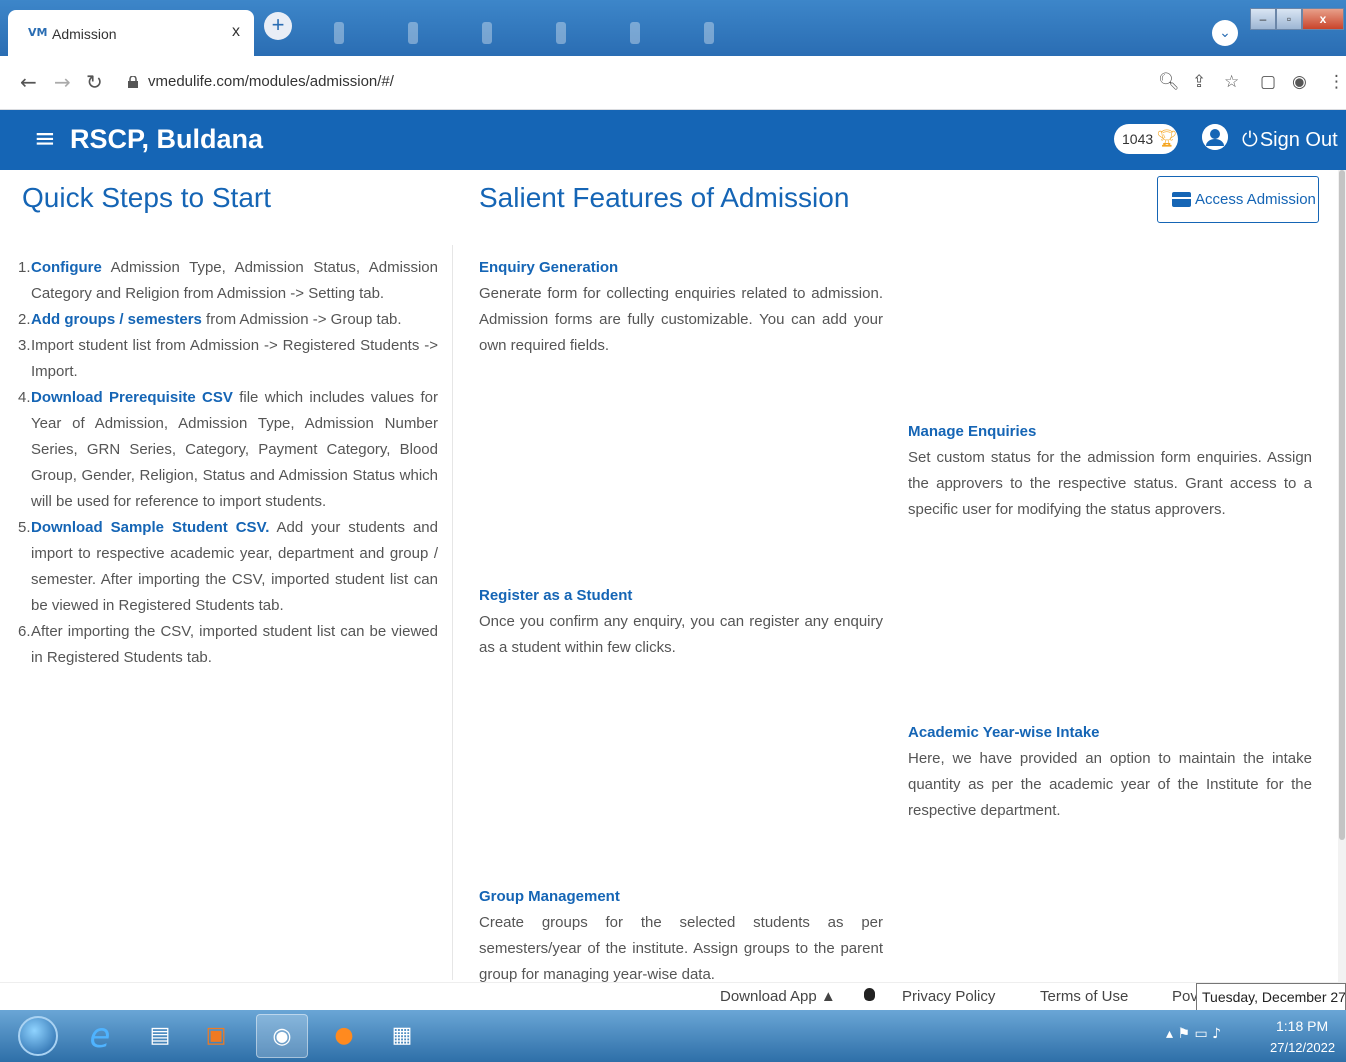  What do you see at coordinates (1146, 139) in the screenshot?
I see `points-badge: 1043 🏆︎` at bounding box center [1146, 139].